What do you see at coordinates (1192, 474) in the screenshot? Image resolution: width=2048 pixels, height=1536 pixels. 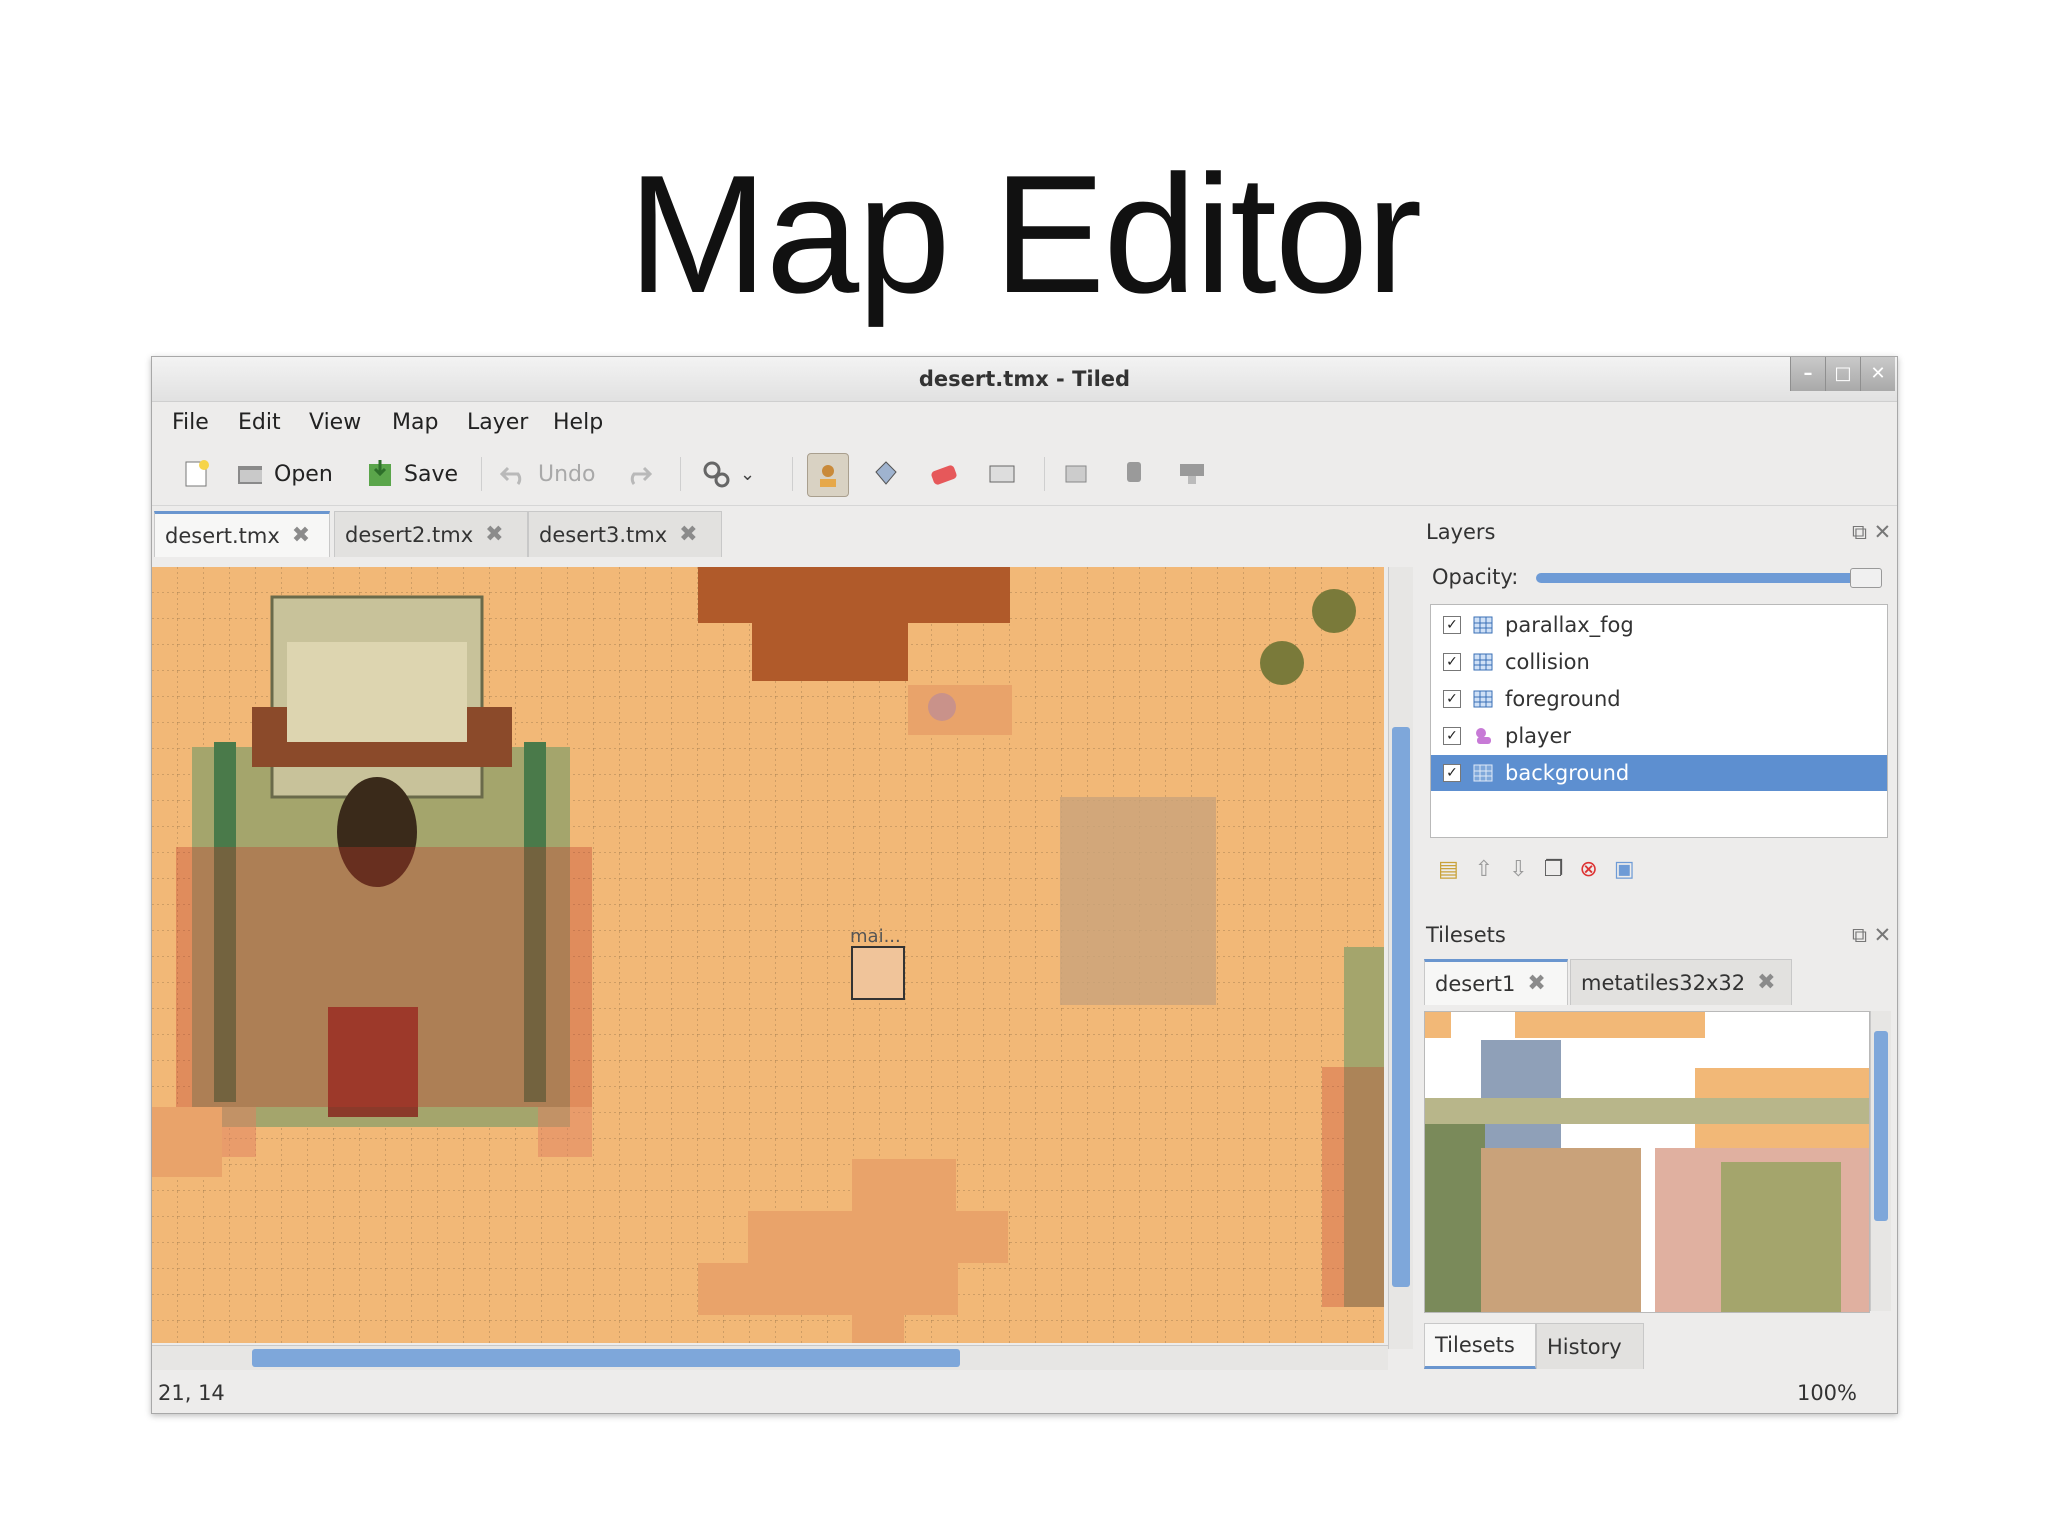 I see `insert-tile-icon` at bounding box center [1192, 474].